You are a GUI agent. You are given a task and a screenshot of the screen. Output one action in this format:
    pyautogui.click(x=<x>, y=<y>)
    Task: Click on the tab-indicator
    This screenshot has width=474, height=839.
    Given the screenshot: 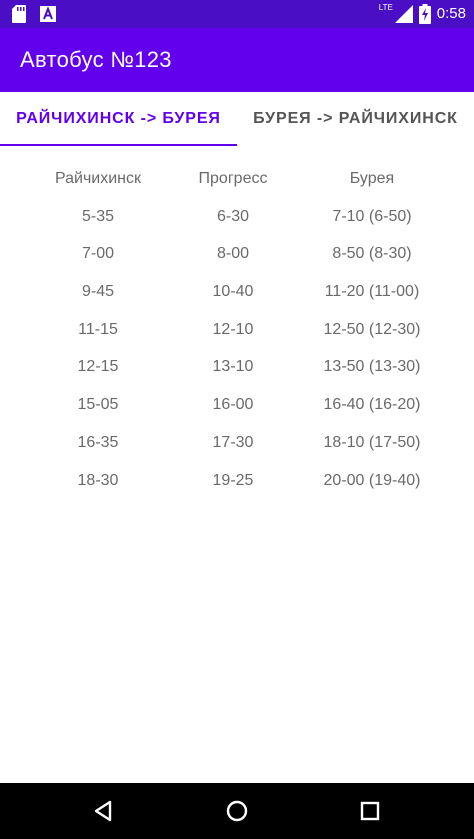 What is the action you would take?
    pyautogui.click(x=118, y=145)
    